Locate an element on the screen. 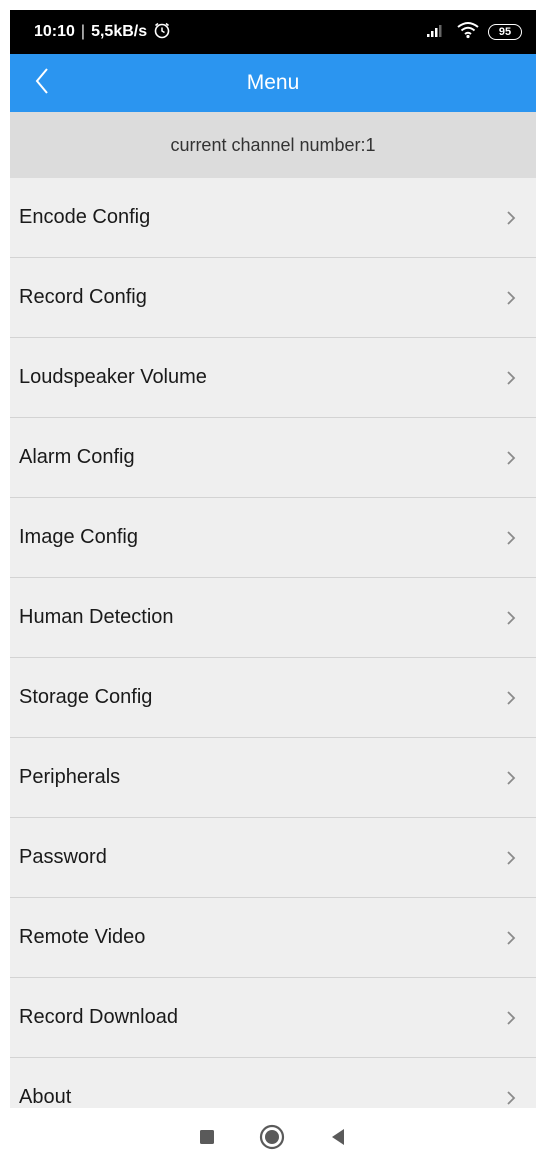  system-nav-bar is located at coordinates (273, 1138).